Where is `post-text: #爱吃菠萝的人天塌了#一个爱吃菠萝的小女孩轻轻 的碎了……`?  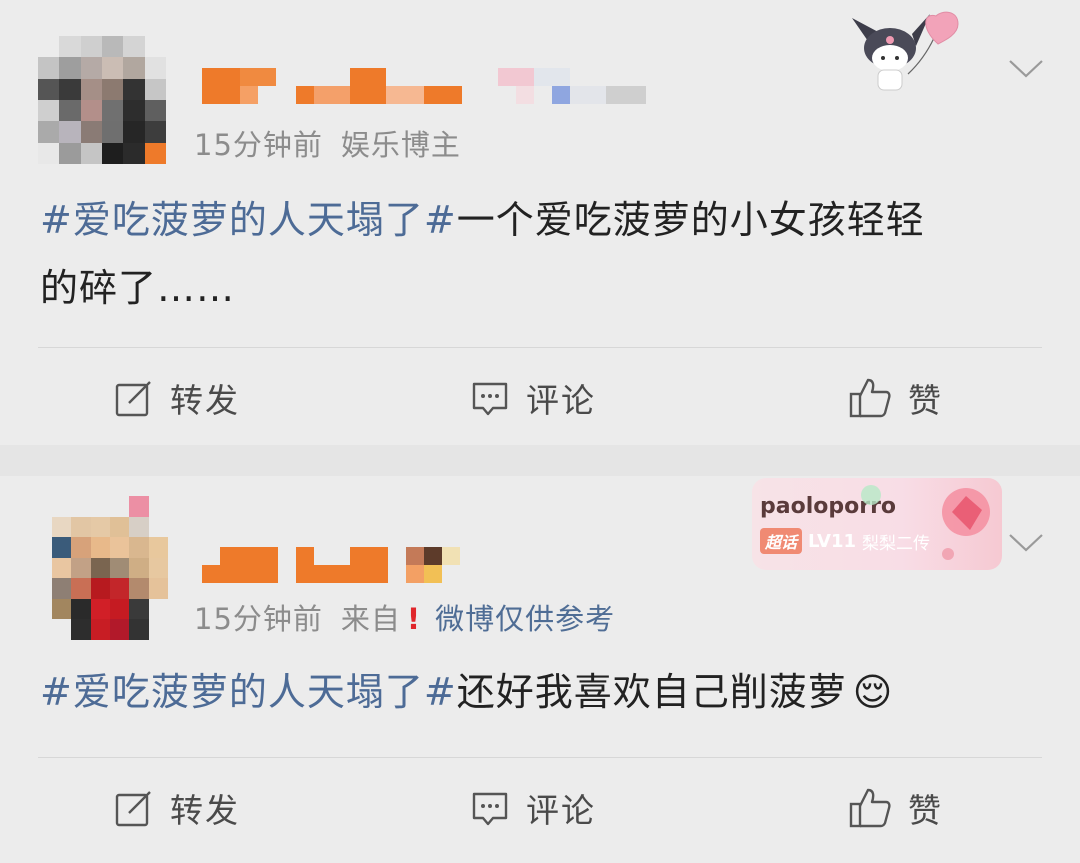
post-text: #爱吃菠萝的人天塌了#一个爱吃菠萝的小女孩轻轻 的碎了…… is located at coordinates (482, 254).